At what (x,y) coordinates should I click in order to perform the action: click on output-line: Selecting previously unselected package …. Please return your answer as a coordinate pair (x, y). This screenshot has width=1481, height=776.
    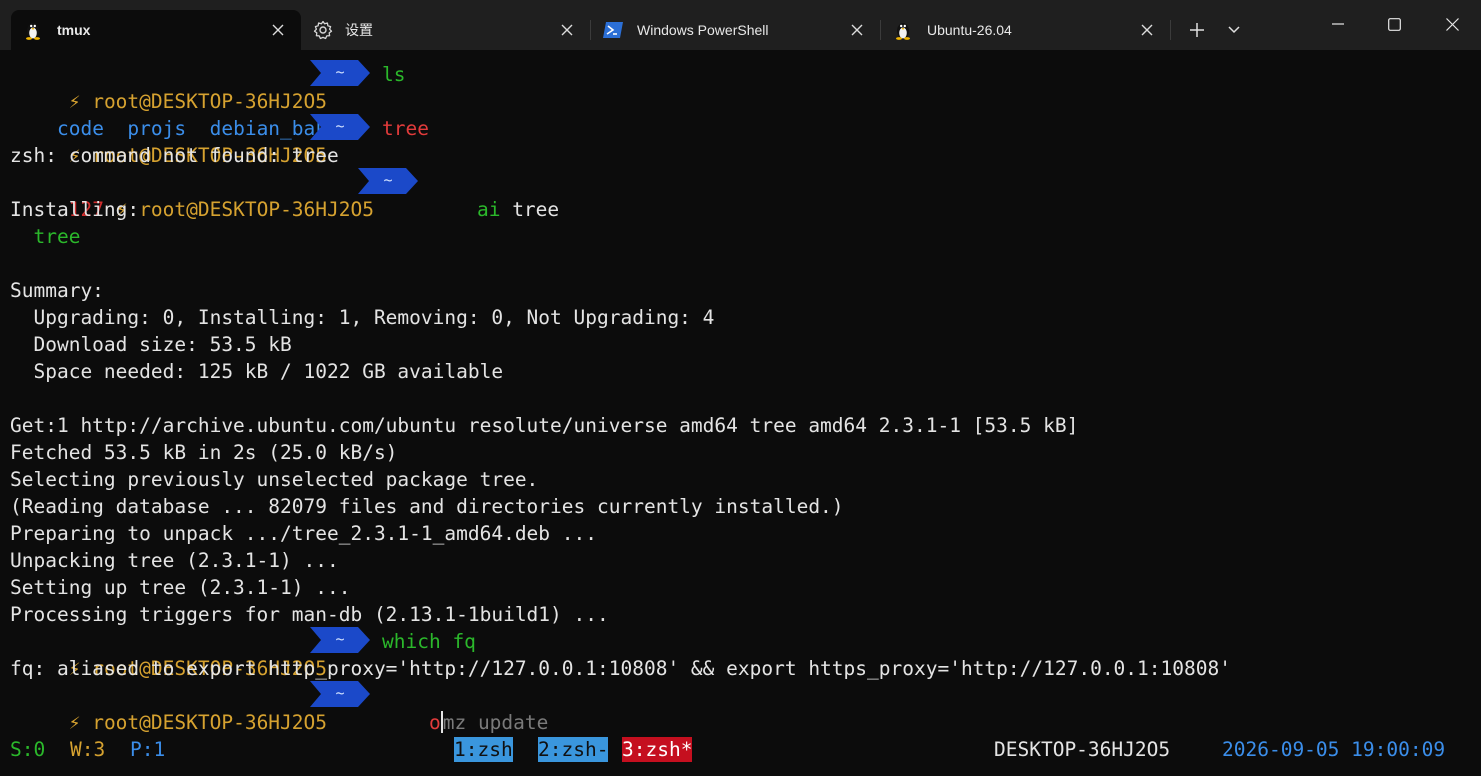
    Looking at the image, I should click on (274, 479).